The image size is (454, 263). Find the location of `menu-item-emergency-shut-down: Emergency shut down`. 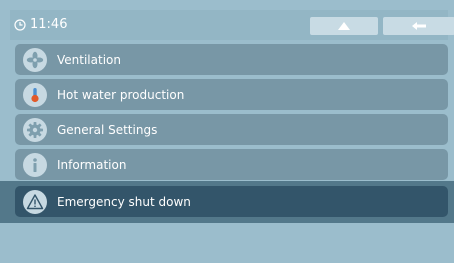

menu-item-emergency-shut-down: Emergency shut down is located at coordinates (231, 201).